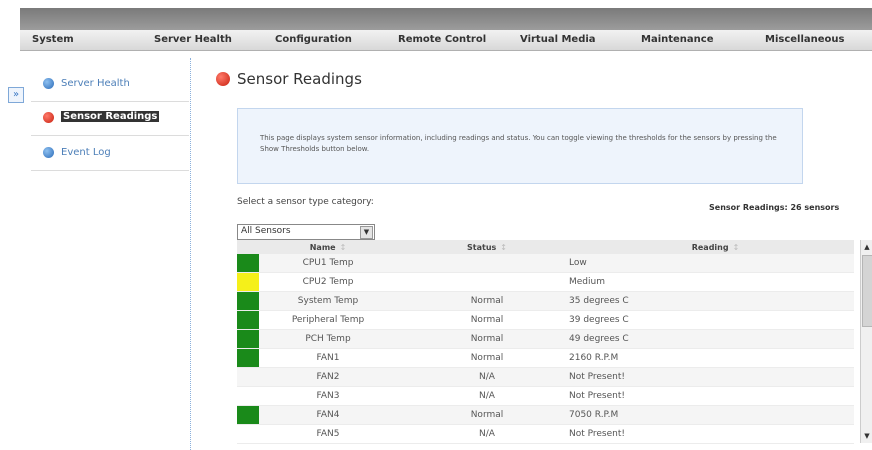  I want to click on sidebar-item-server-health: Server Health, so click(110, 84).